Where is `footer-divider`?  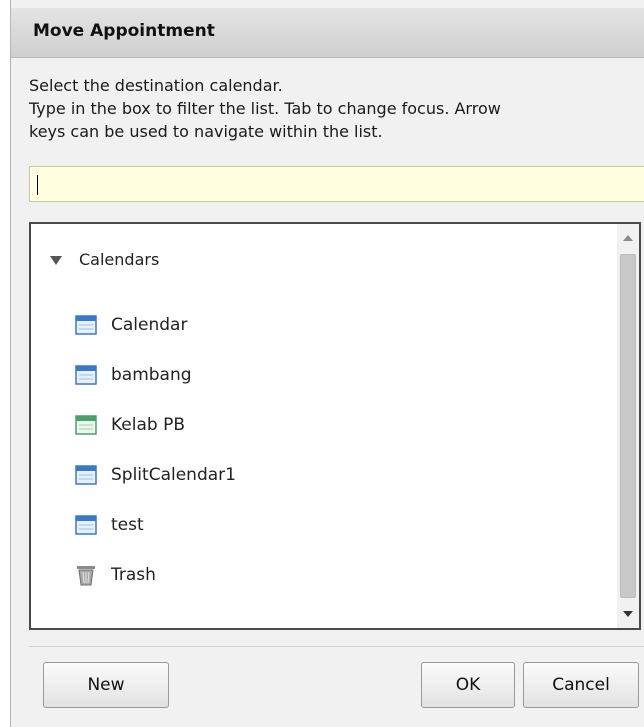 footer-divider is located at coordinates (336, 646).